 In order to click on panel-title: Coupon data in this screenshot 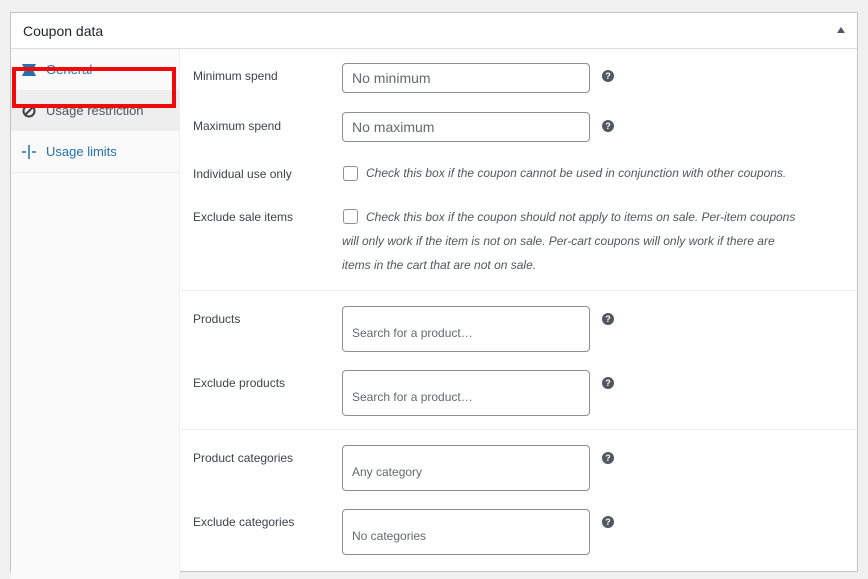, I will do `click(63, 31)`.